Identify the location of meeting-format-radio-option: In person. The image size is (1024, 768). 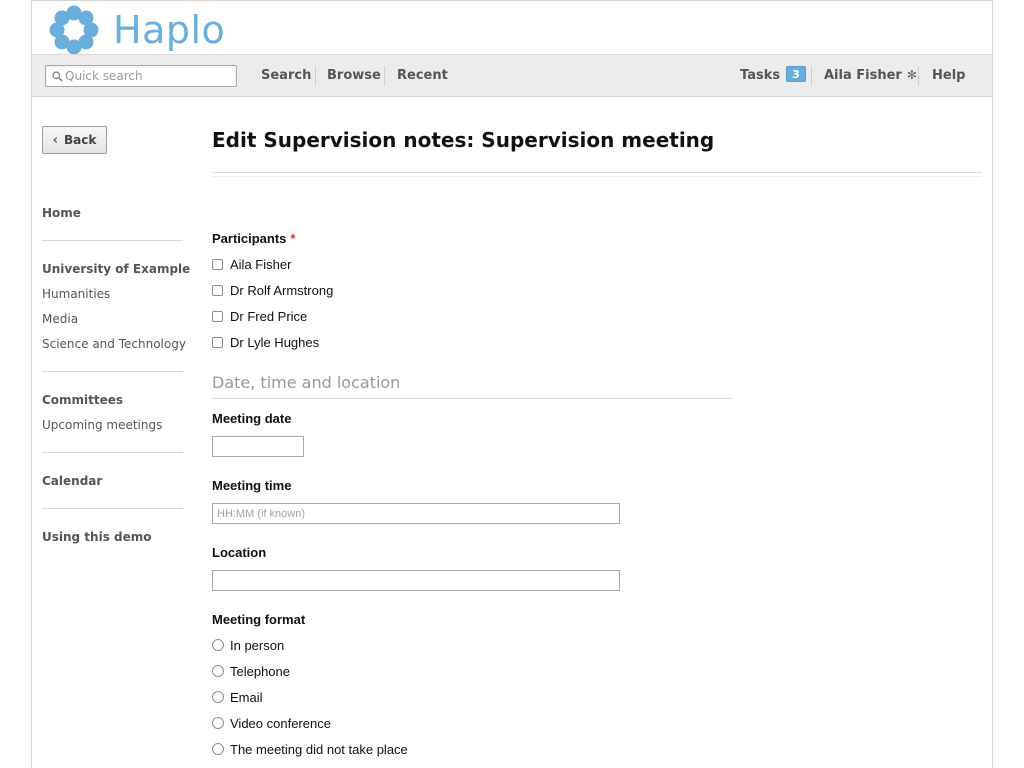
(248, 645).